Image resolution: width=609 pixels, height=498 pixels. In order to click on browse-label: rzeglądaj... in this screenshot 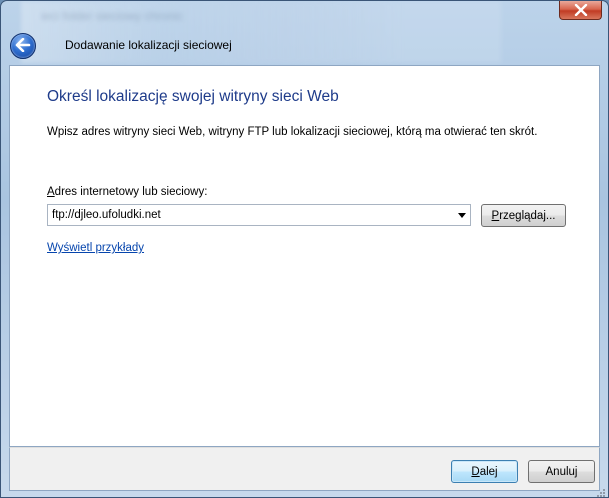, I will do `click(527, 215)`.